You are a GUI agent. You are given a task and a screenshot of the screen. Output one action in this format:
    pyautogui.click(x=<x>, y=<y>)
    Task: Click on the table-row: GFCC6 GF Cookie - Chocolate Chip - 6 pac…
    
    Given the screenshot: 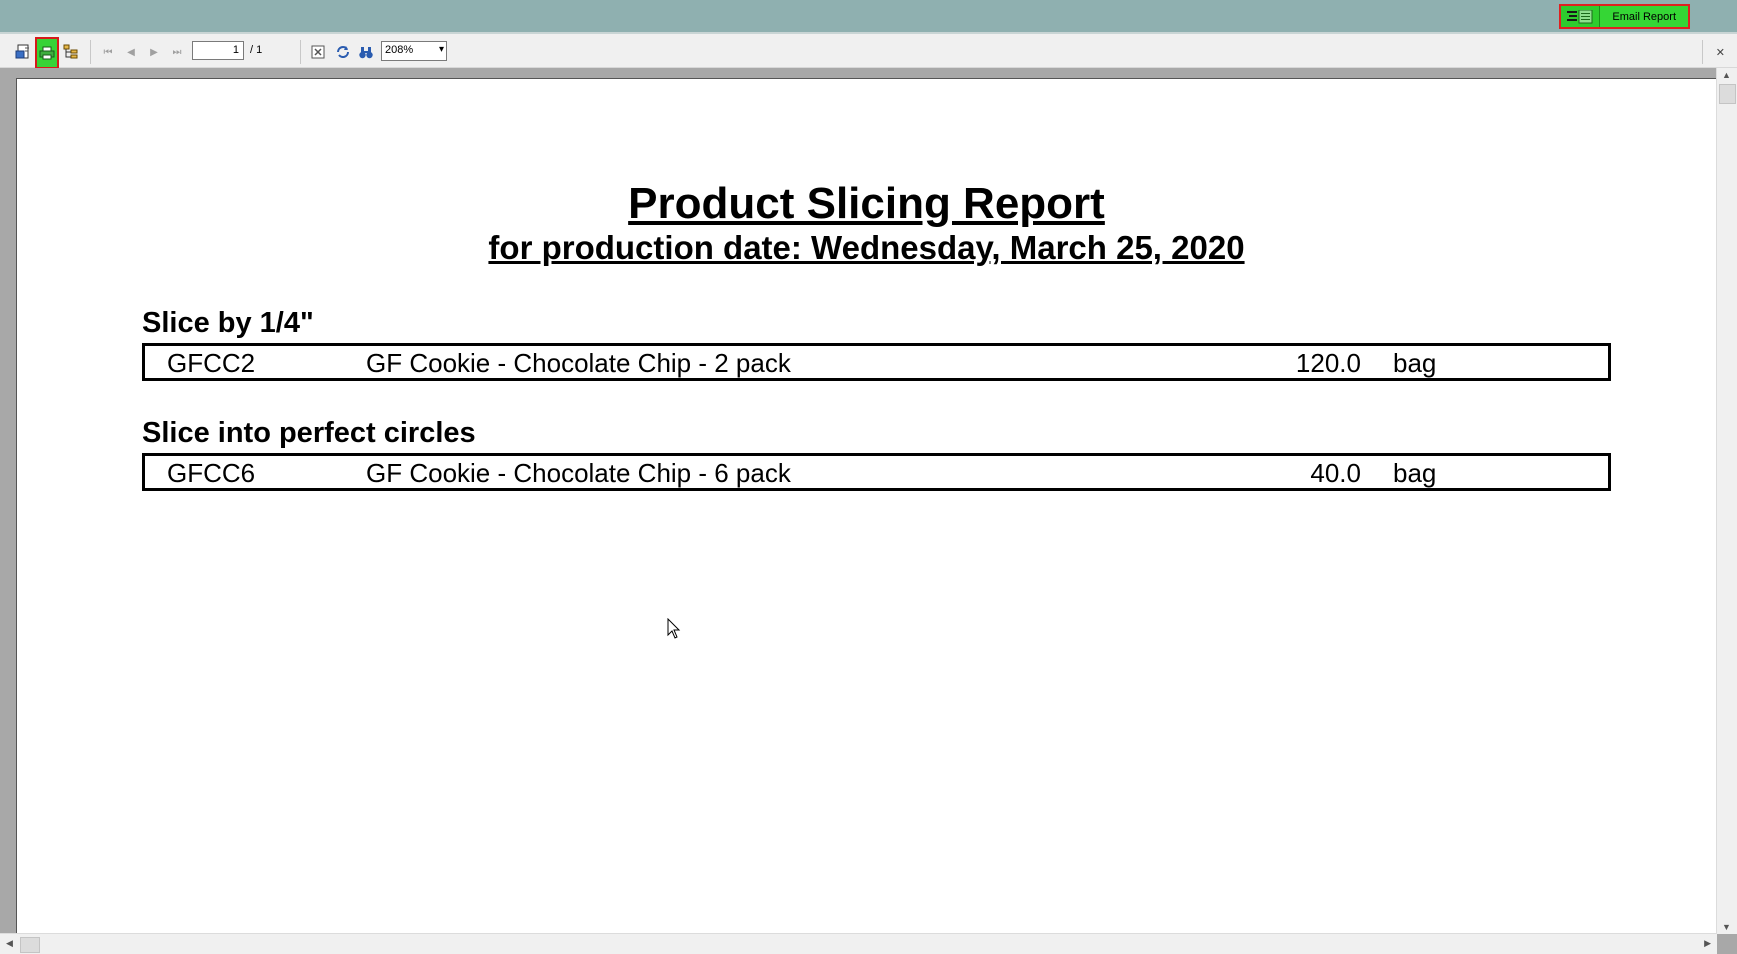 What is the action you would take?
    pyautogui.click(x=876, y=472)
    